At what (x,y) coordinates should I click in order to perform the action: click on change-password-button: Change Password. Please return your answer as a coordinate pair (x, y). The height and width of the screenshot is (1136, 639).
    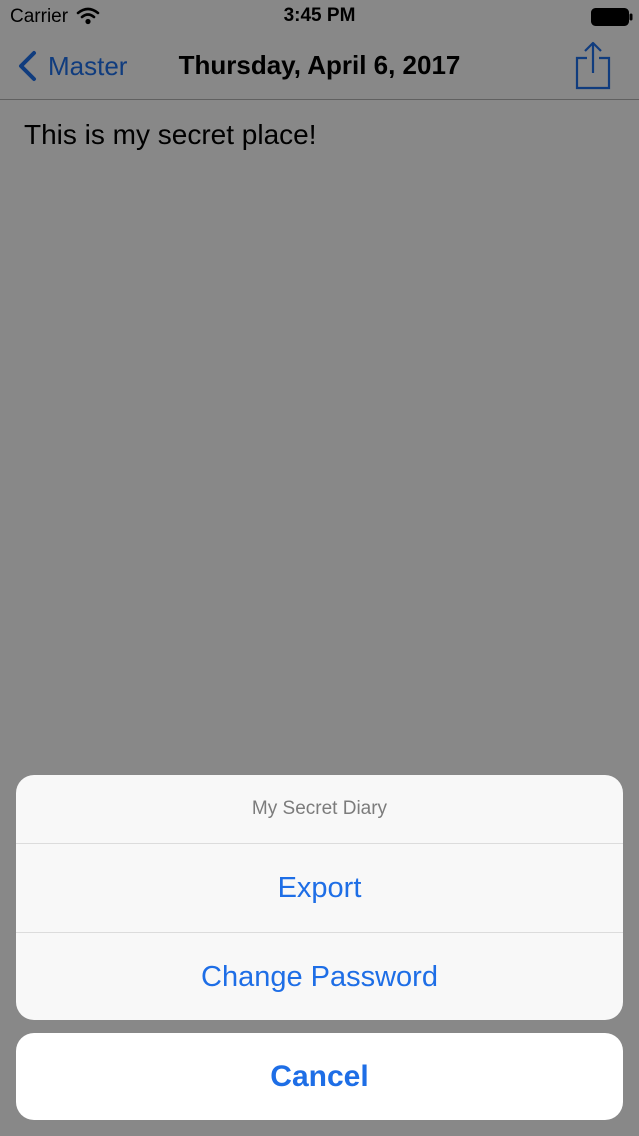
    Looking at the image, I should click on (319, 976).